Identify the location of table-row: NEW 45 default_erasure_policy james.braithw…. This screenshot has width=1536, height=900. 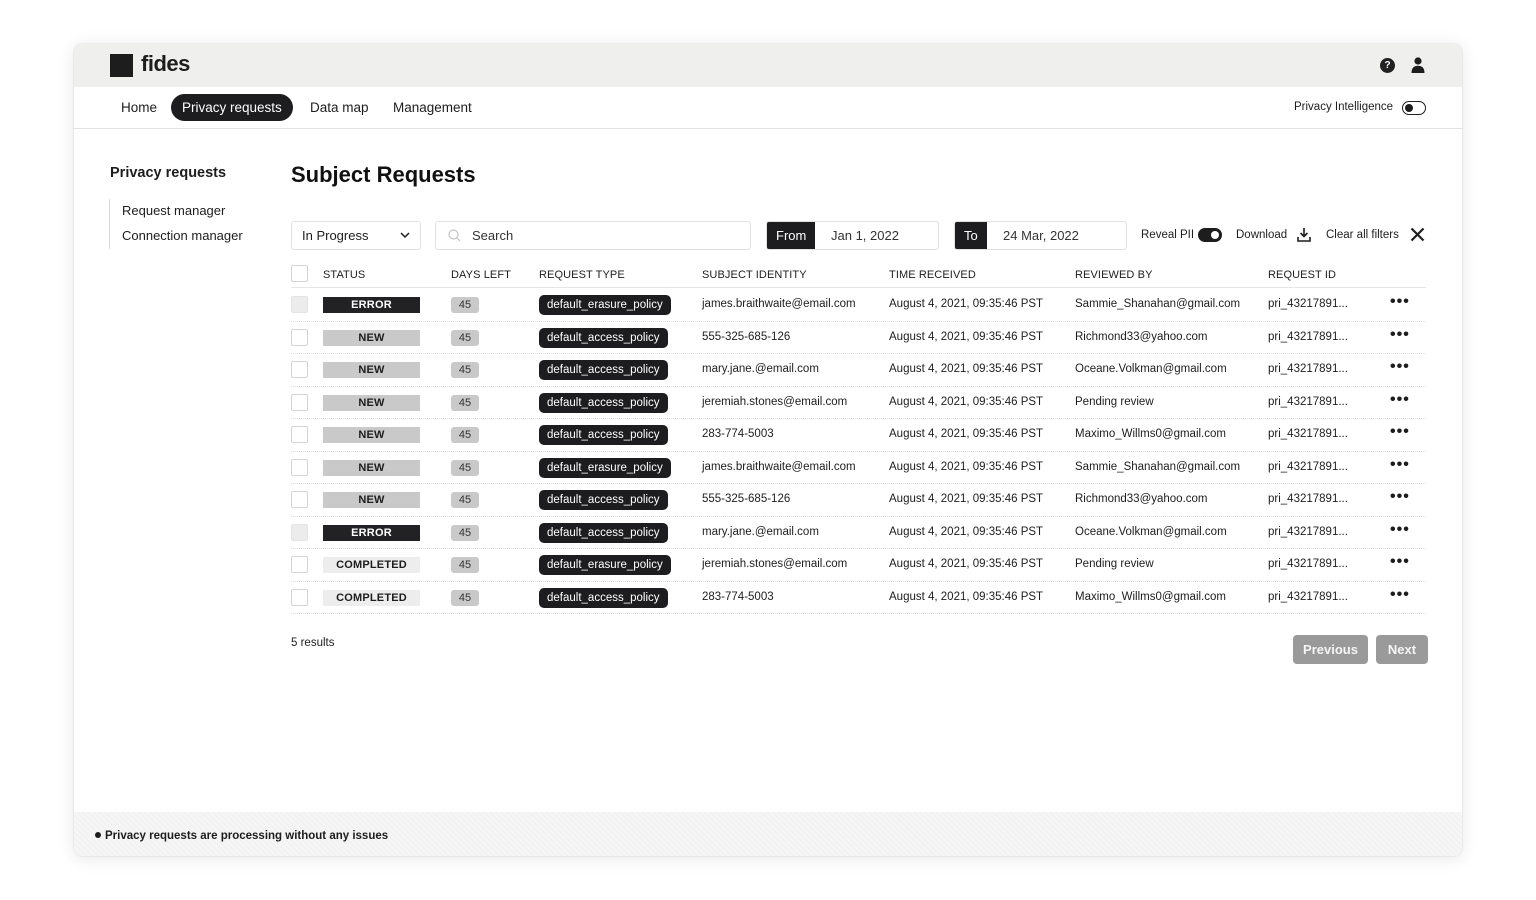
(858, 468).